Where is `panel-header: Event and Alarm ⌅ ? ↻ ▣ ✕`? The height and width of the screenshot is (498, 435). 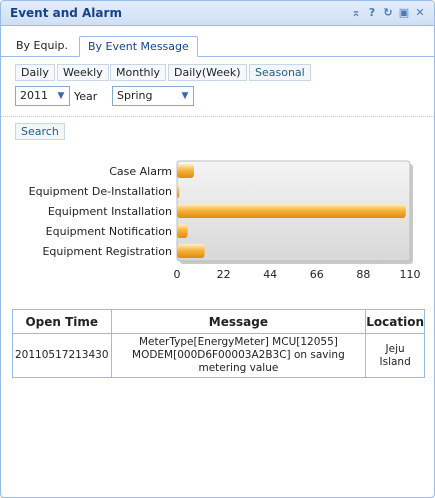
panel-header: Event and Alarm ⌅ ? ↻ ▣ ✕ is located at coordinates (217, 13).